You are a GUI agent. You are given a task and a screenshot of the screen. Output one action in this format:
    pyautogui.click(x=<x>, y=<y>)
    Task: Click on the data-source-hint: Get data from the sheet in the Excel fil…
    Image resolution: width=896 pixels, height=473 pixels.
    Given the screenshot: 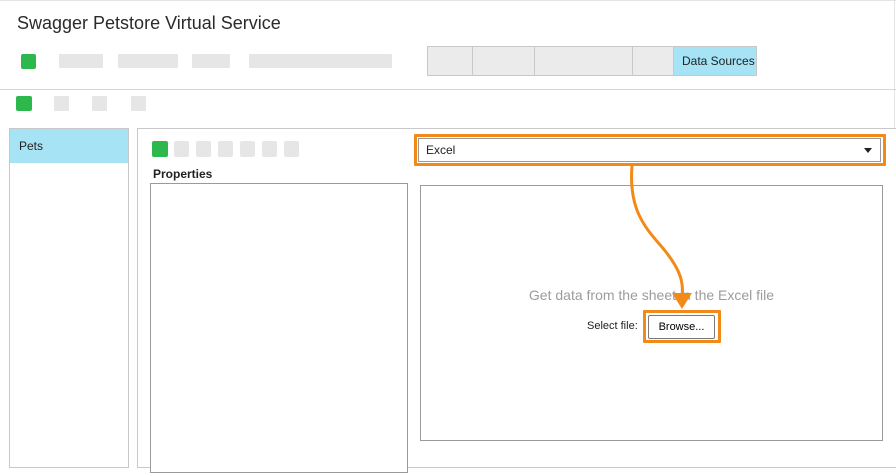 What is the action you would take?
    pyautogui.click(x=651, y=295)
    